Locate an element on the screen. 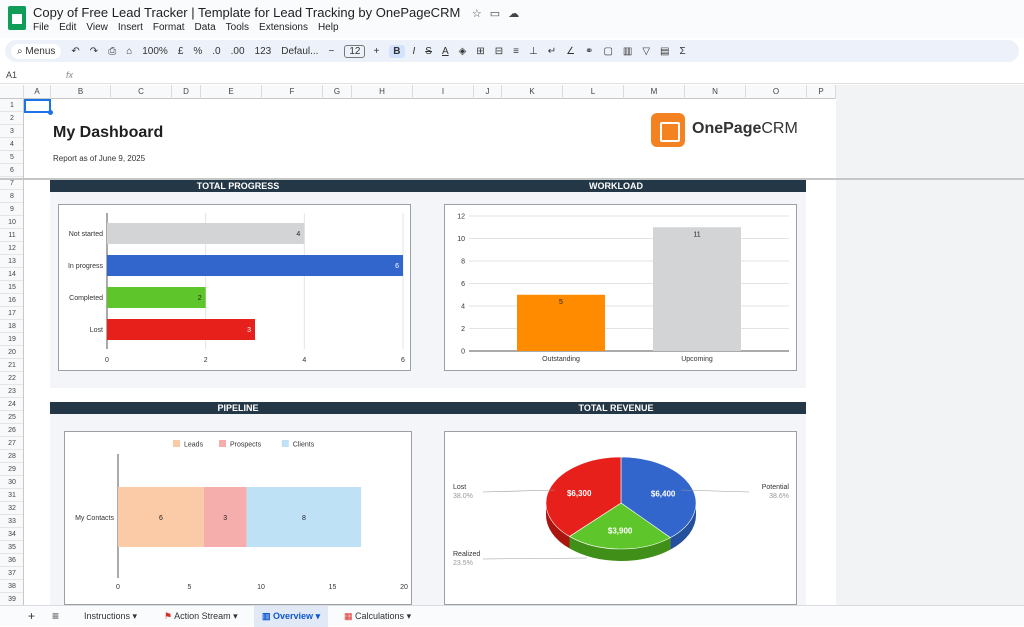 This screenshot has width=1024, height=627. tab-instructions: Instructions ▾ is located at coordinates (110, 616).